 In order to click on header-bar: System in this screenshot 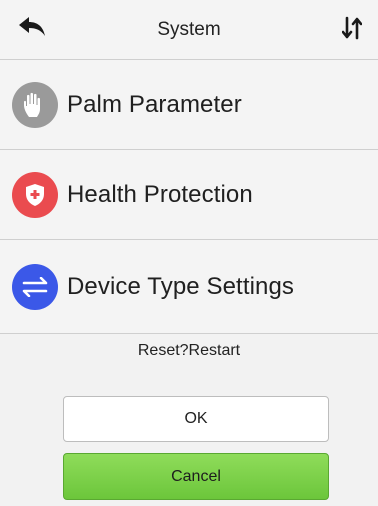, I will do `click(189, 30)`.